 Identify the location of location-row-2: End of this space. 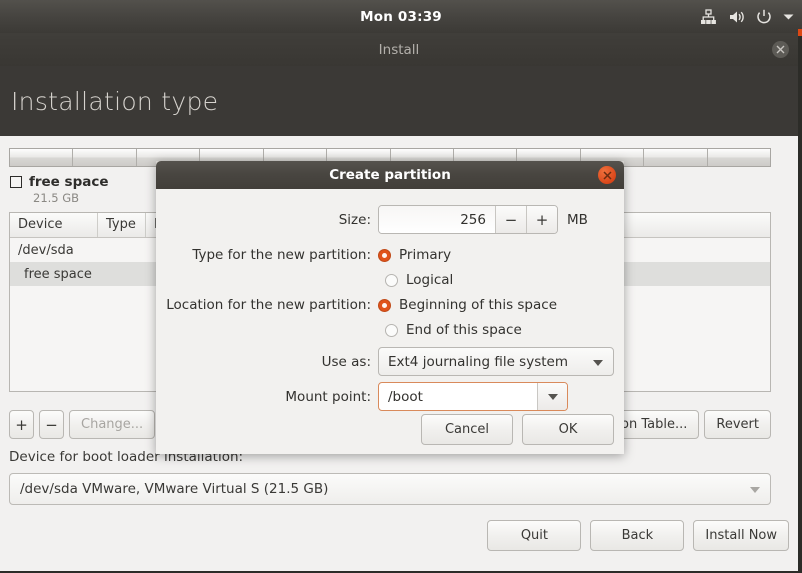
(453, 330).